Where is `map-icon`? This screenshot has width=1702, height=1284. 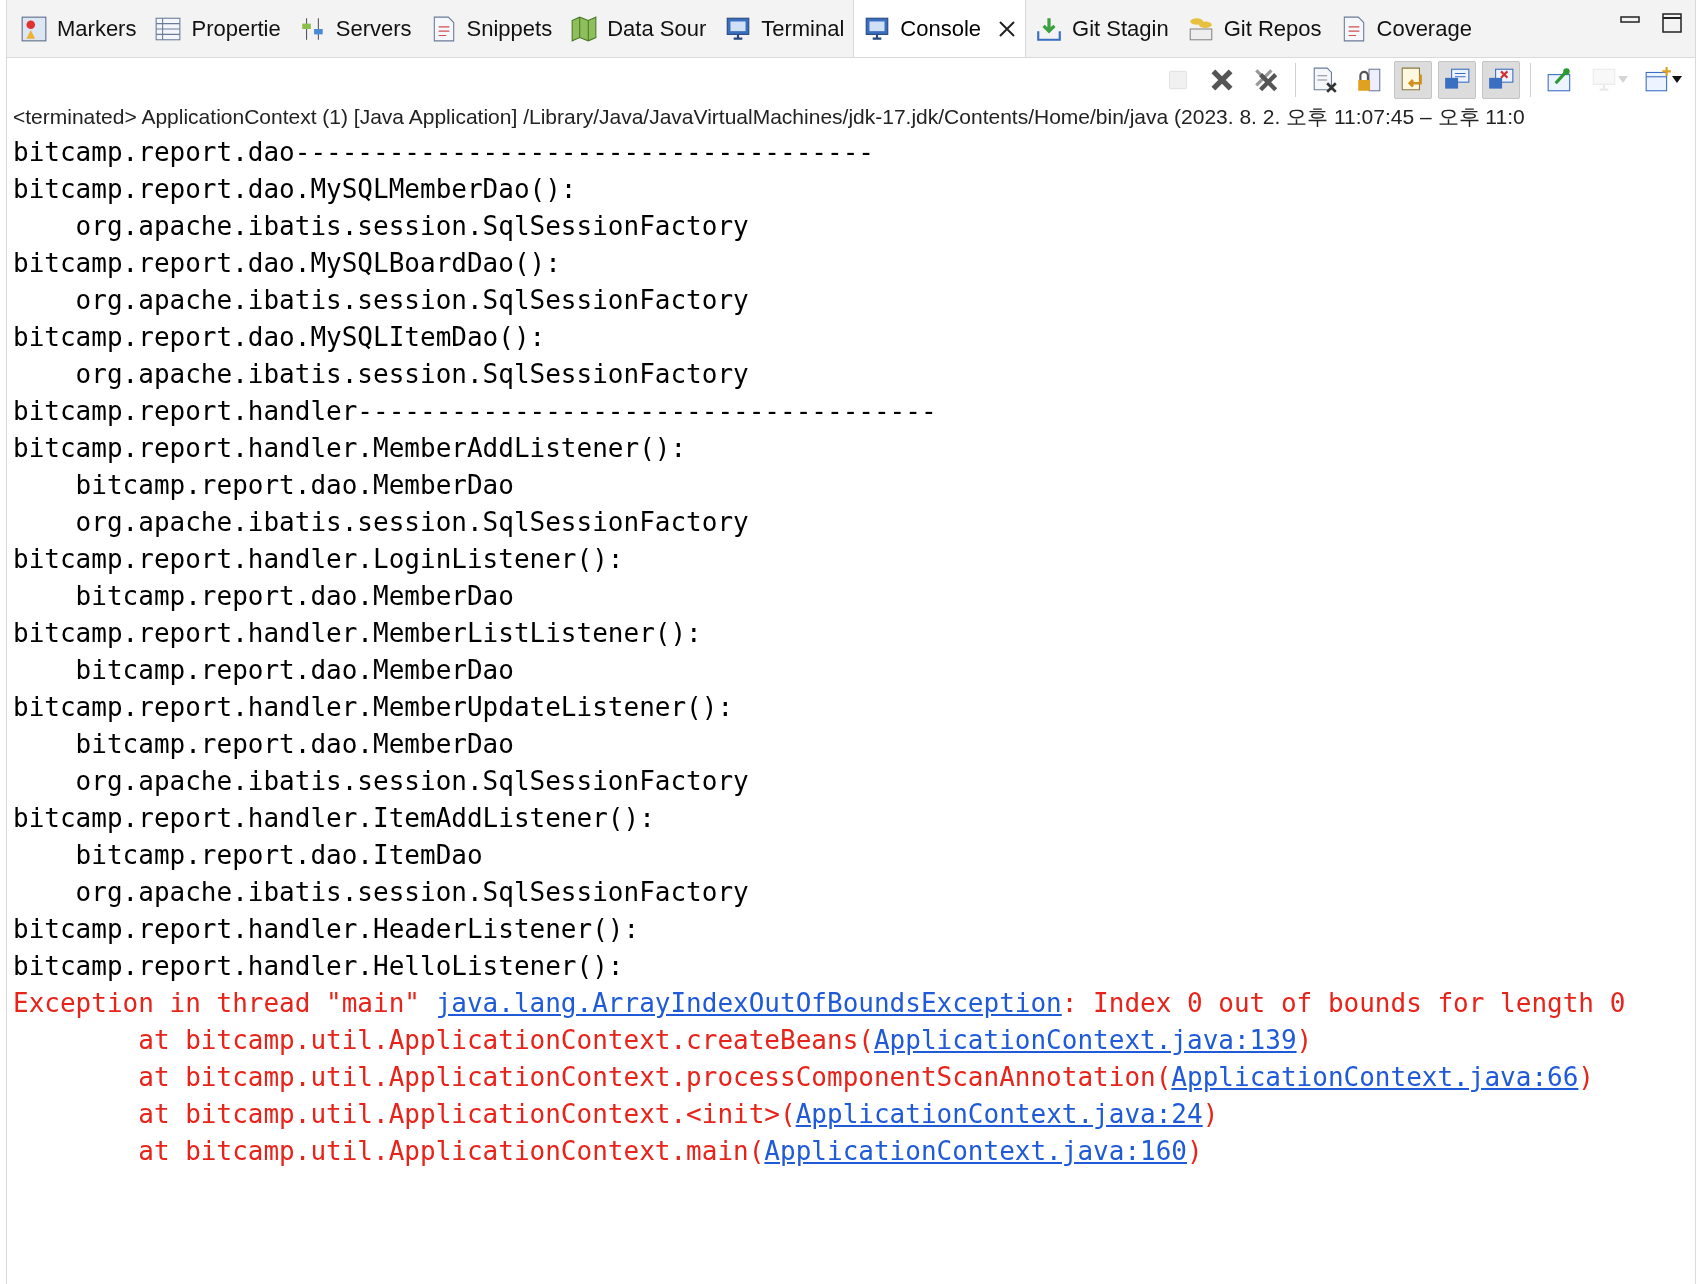
map-icon is located at coordinates (584, 28).